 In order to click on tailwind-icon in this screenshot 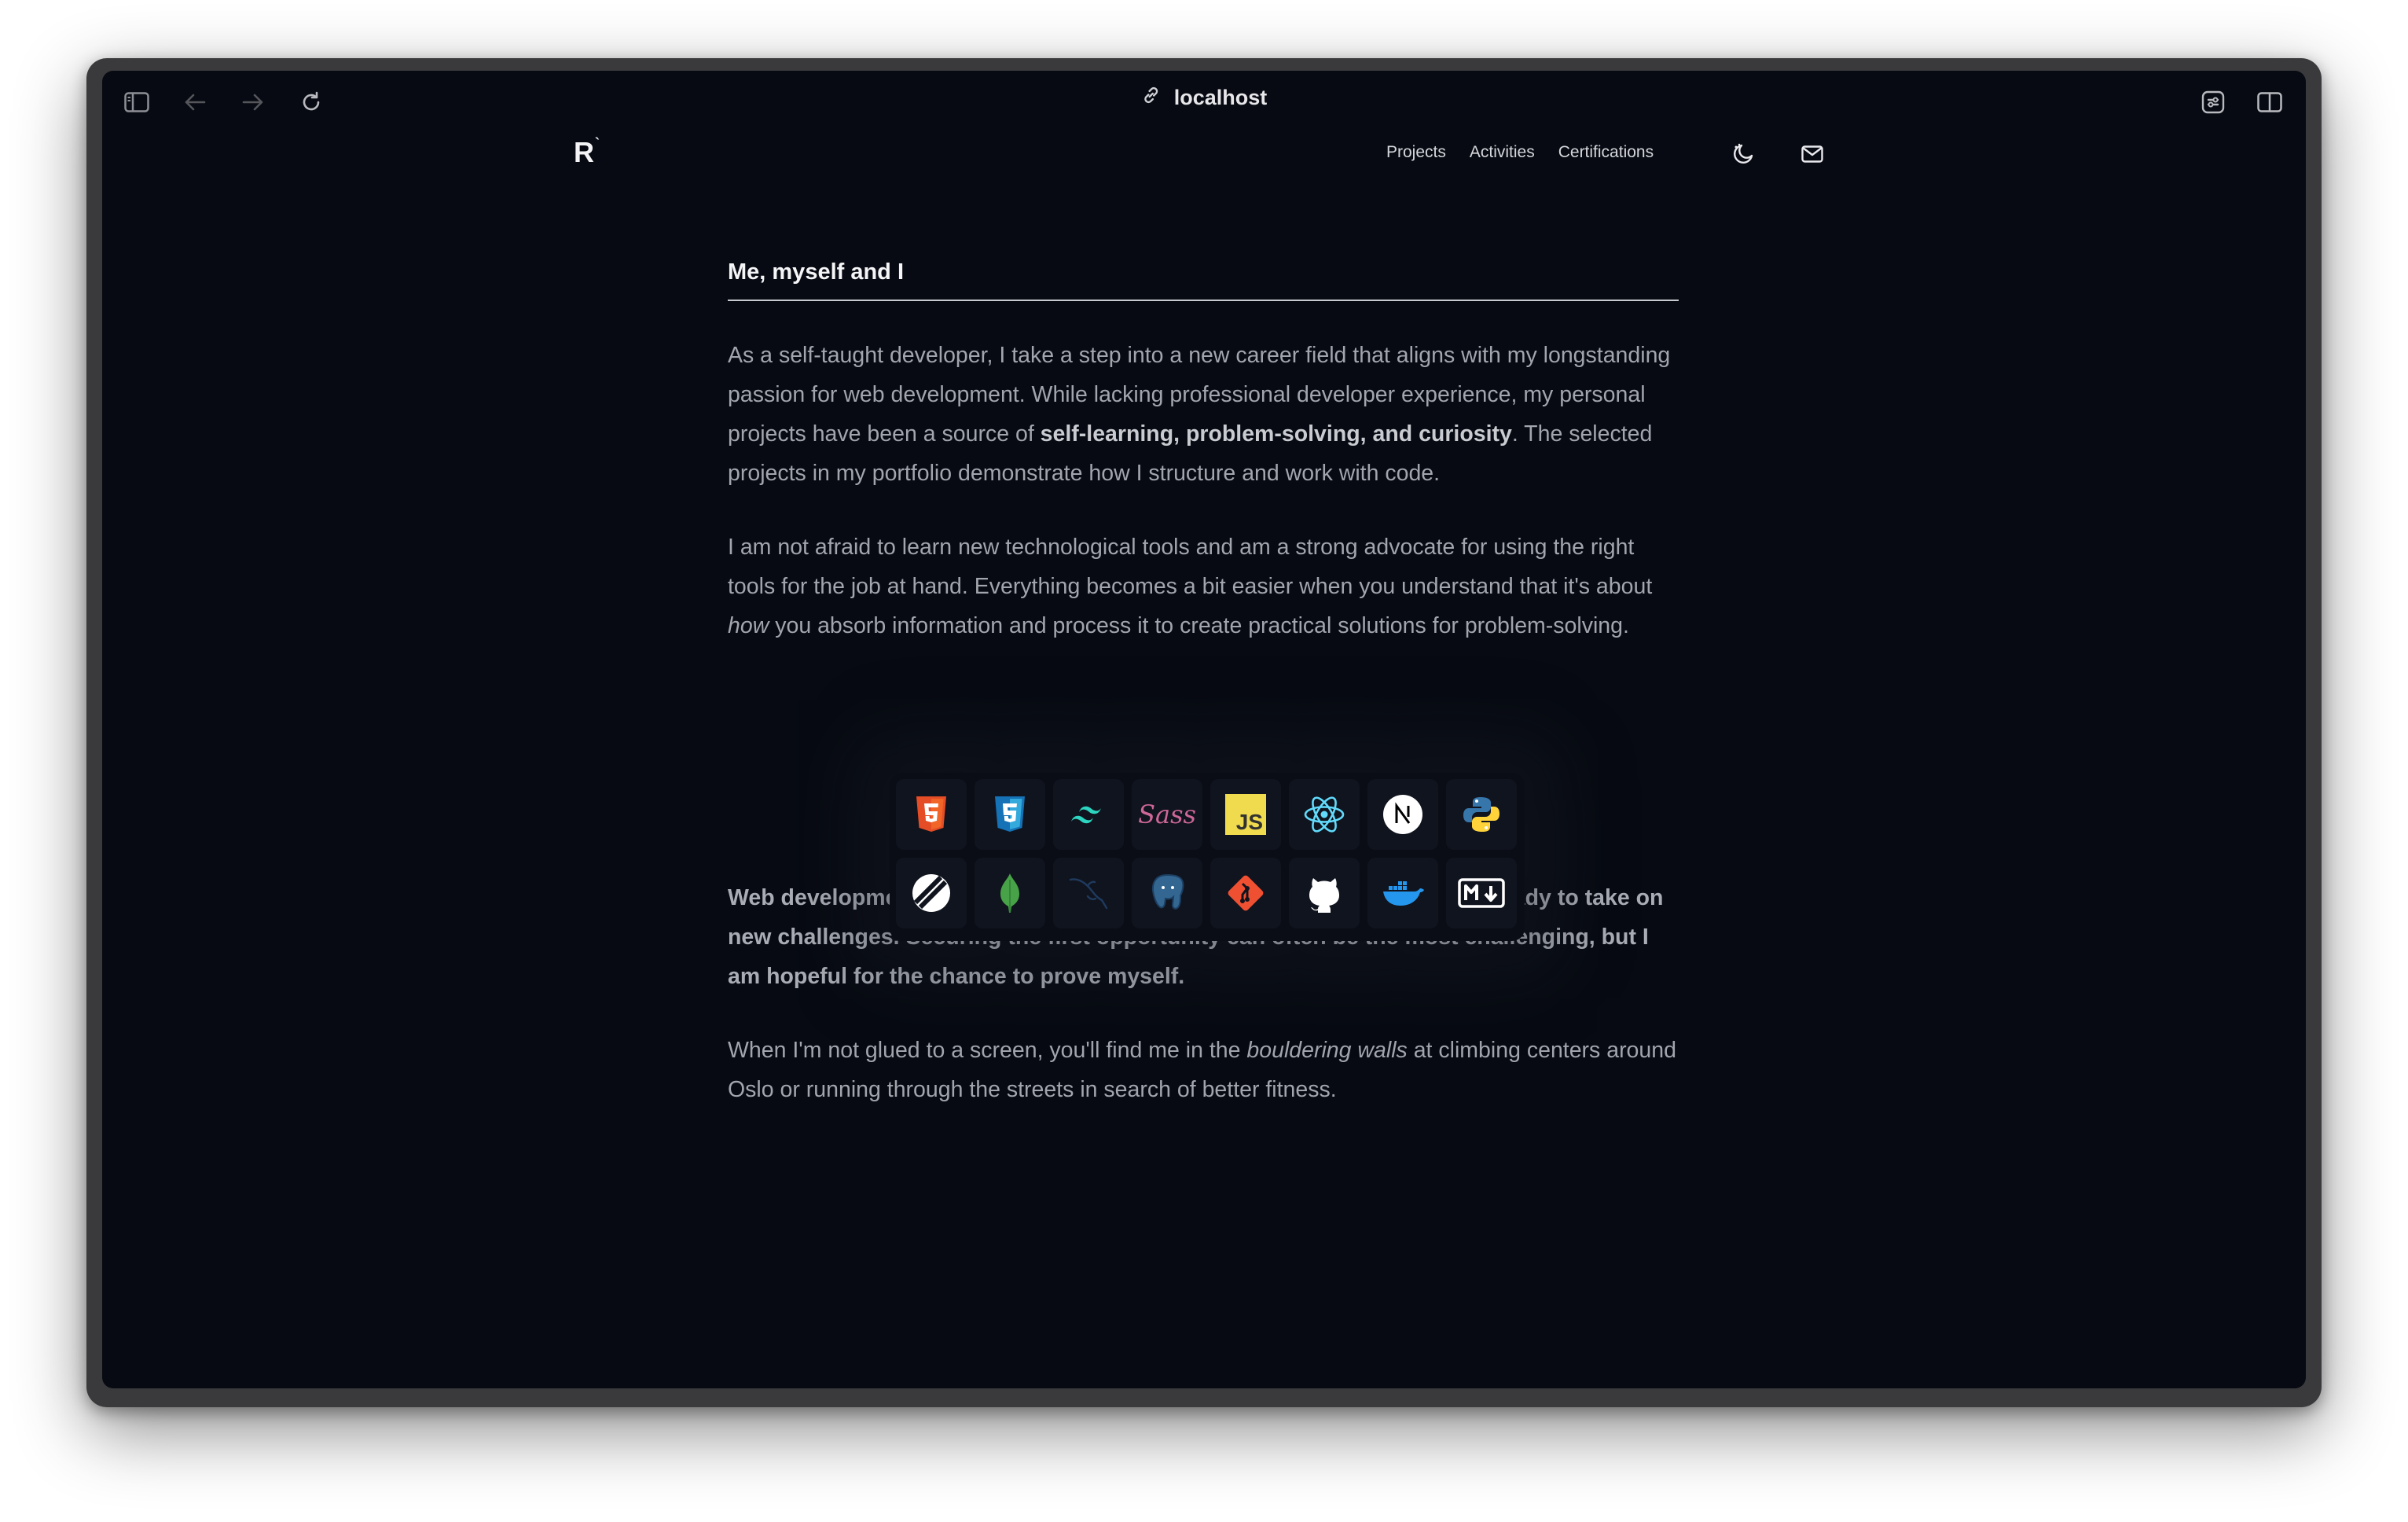, I will do `click(1089, 815)`.